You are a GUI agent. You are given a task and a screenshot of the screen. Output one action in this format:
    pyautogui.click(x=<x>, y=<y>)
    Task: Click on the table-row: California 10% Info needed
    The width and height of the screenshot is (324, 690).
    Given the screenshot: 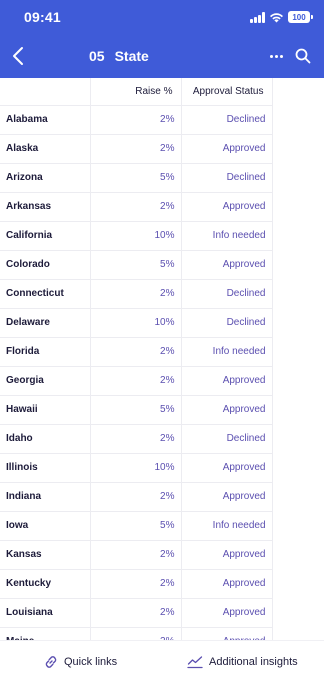 What is the action you would take?
    pyautogui.click(x=136, y=236)
    